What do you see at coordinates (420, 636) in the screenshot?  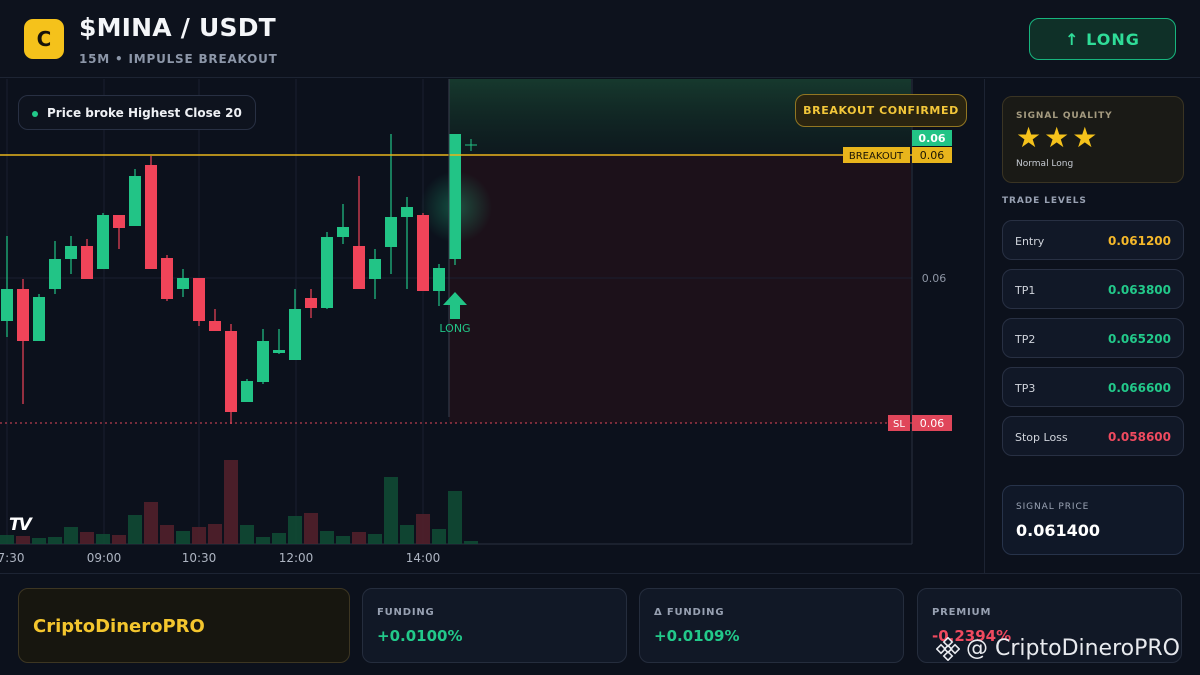 I see `funding-value: +0.0100%` at bounding box center [420, 636].